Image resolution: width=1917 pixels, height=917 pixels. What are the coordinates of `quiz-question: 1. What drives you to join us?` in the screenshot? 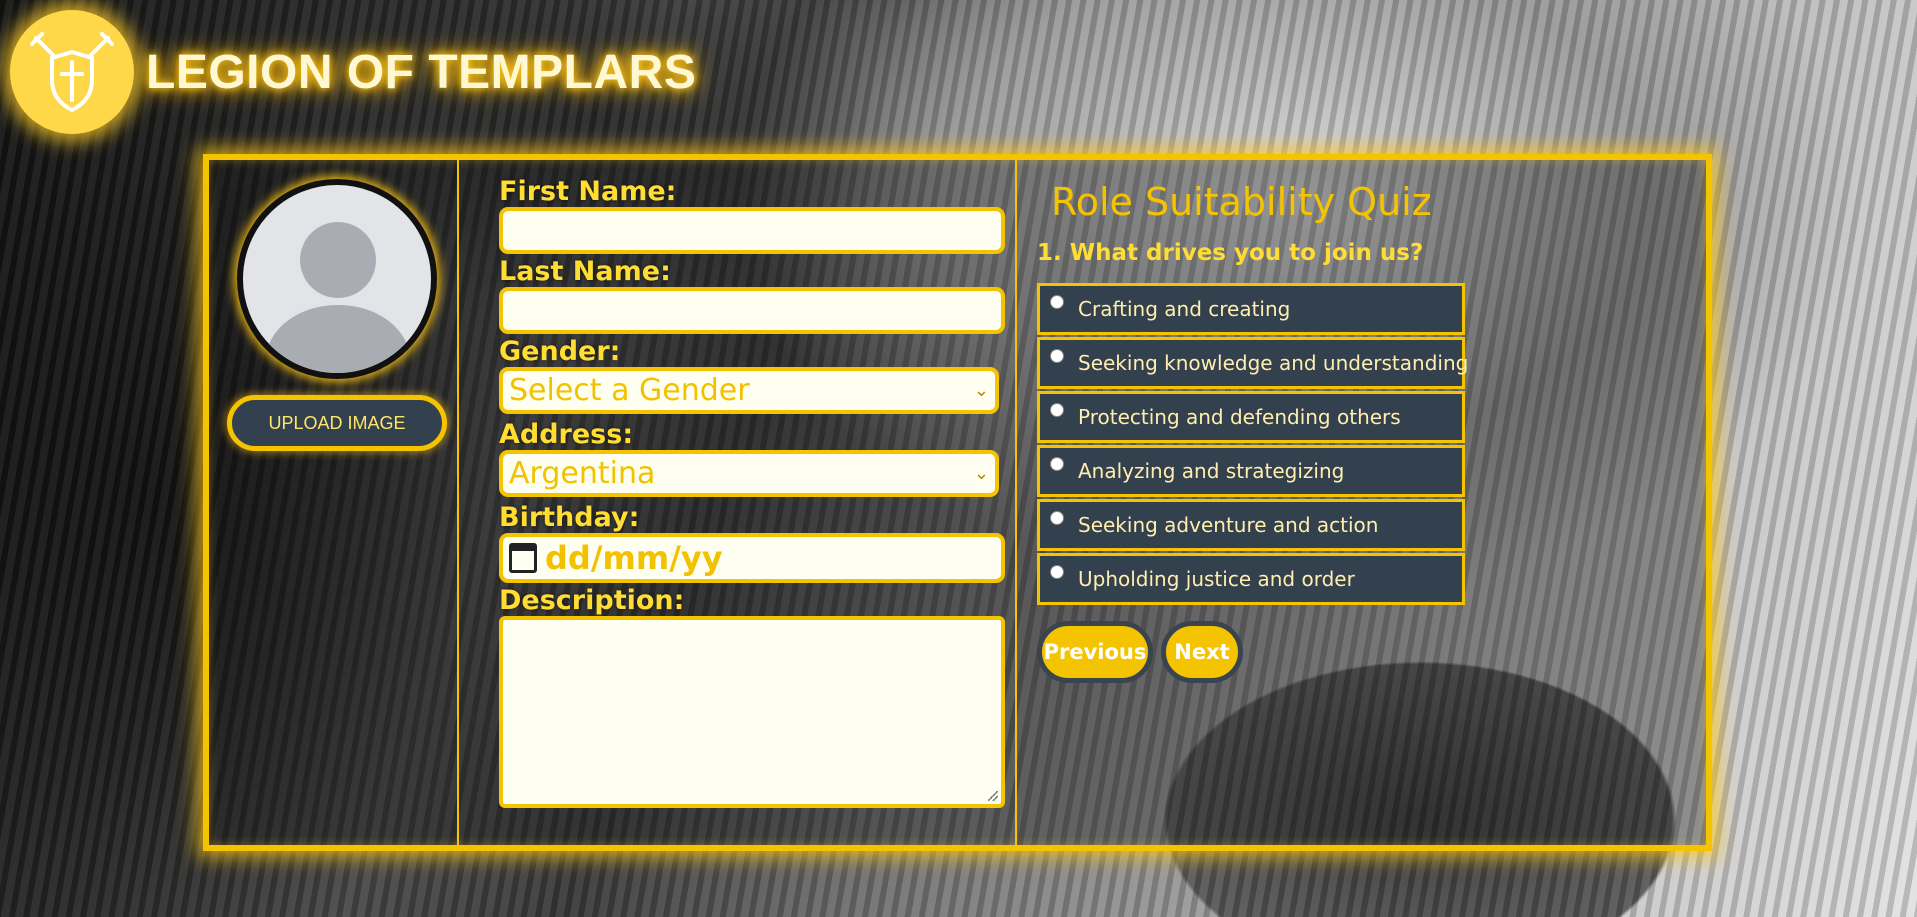 It's located at (1230, 253).